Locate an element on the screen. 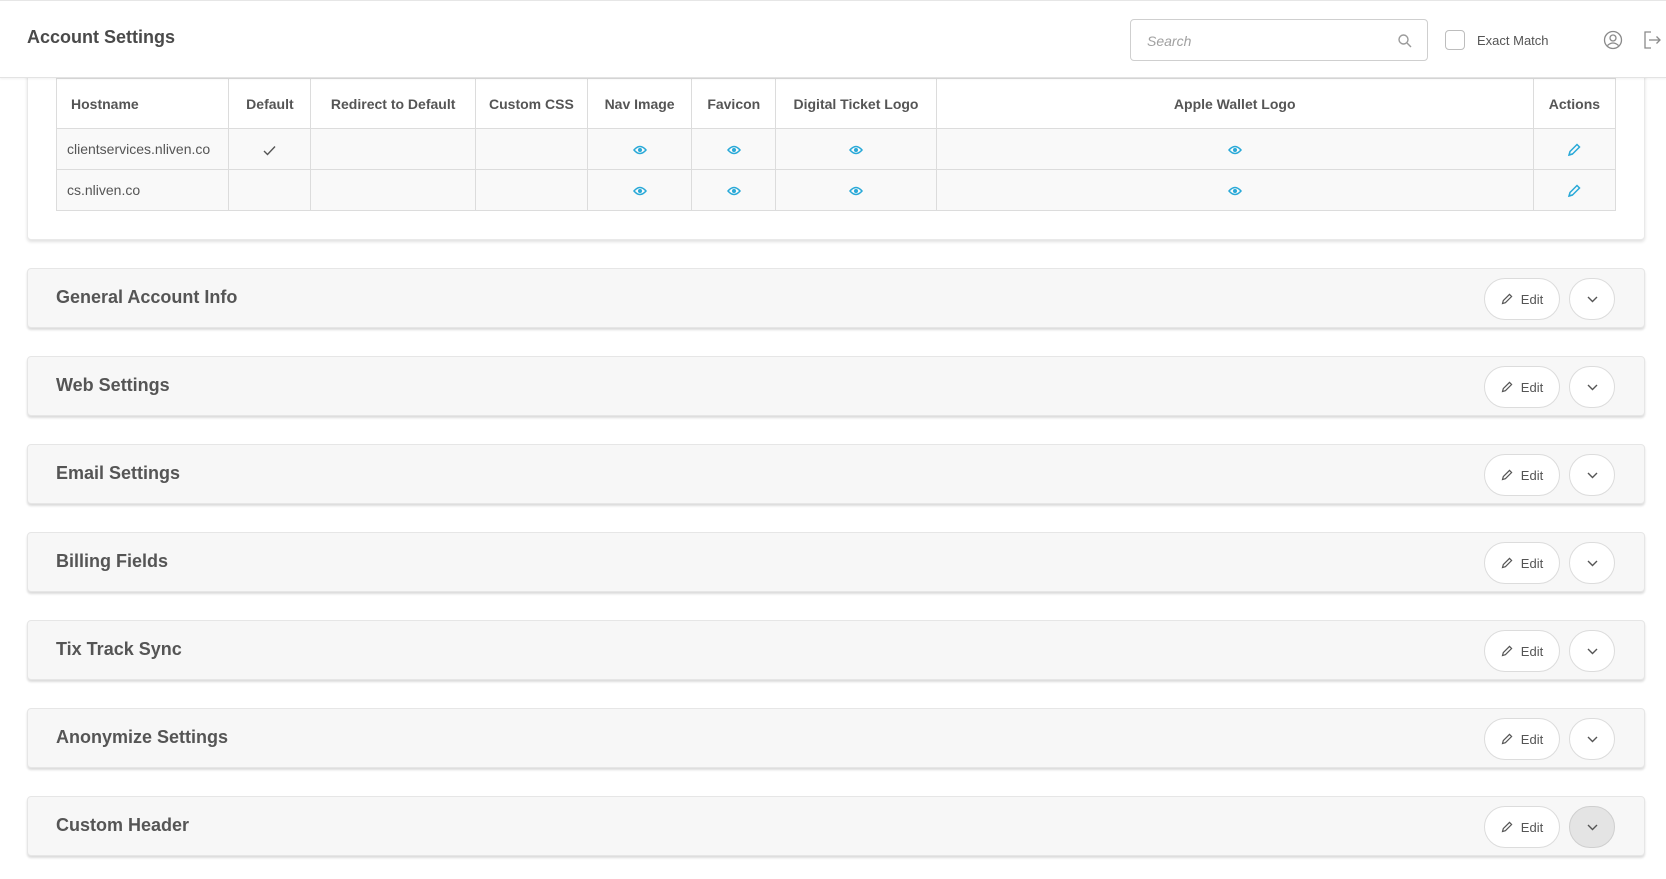 The image size is (1666, 879). edit-custom-header-button: Edit is located at coordinates (1522, 827).